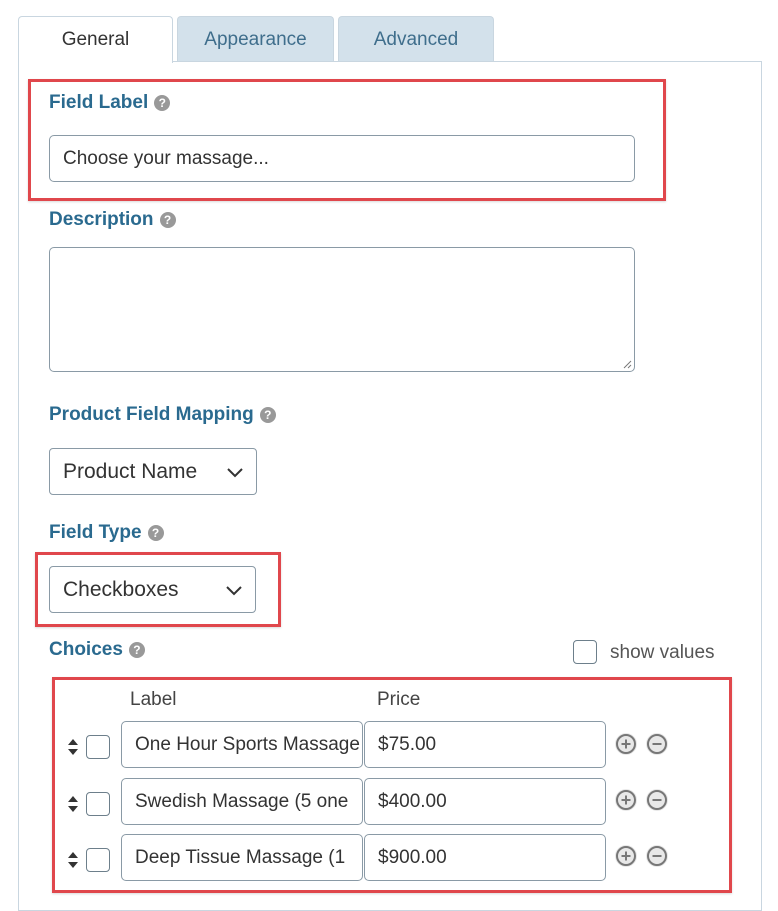  Describe the element at coordinates (627, 364) in the screenshot. I see `resize-grip-icon` at that location.